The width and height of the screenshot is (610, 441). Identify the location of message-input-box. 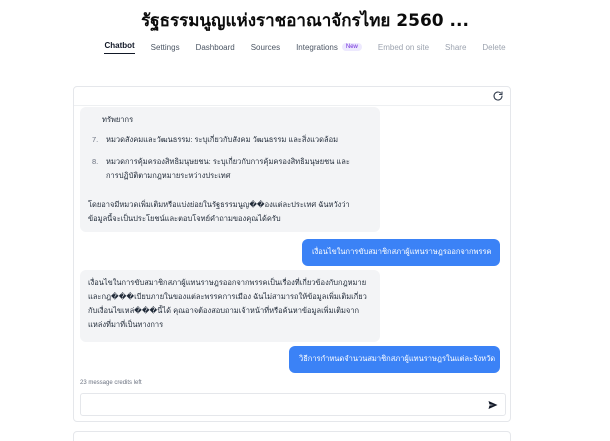
(293, 404).